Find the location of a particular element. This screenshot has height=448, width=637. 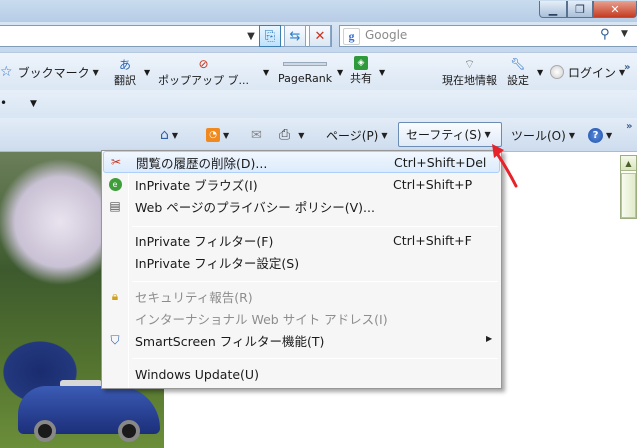

address-bar is located at coordinates (166, 36).